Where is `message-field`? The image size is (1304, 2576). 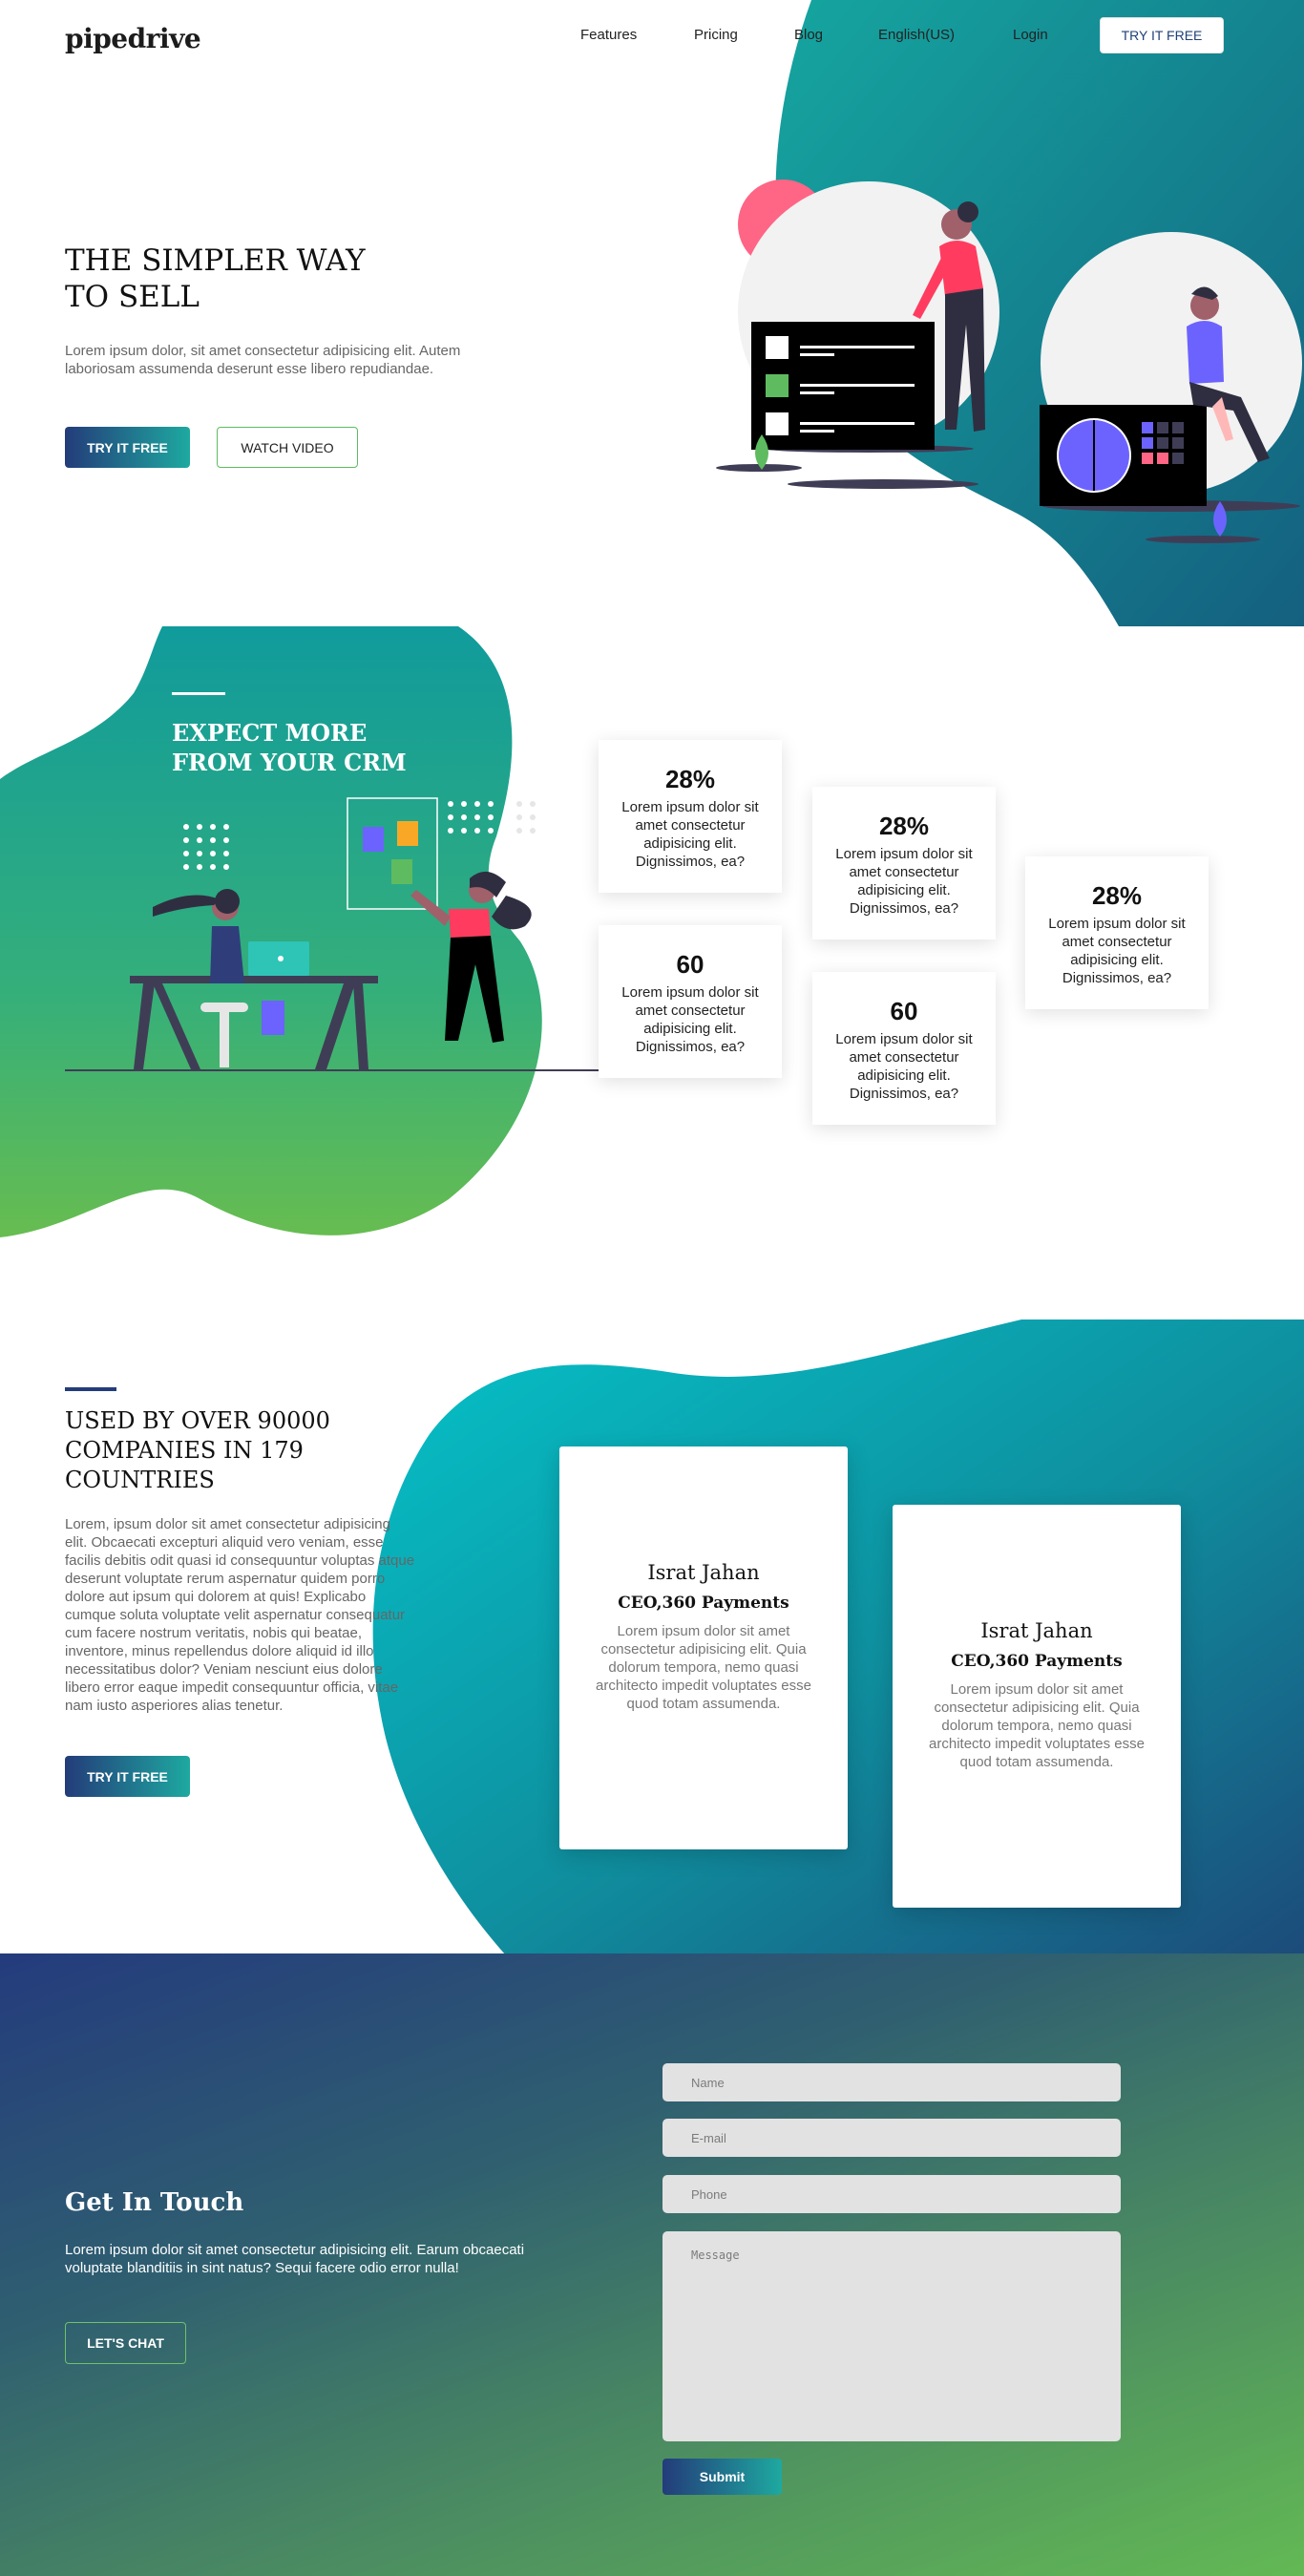
message-field is located at coordinates (892, 2336).